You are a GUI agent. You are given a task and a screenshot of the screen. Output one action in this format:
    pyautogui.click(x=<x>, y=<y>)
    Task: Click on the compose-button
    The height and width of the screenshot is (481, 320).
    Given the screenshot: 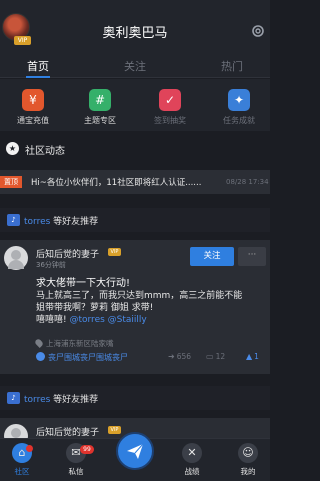 What is the action you would take?
    pyautogui.click(x=135, y=451)
    